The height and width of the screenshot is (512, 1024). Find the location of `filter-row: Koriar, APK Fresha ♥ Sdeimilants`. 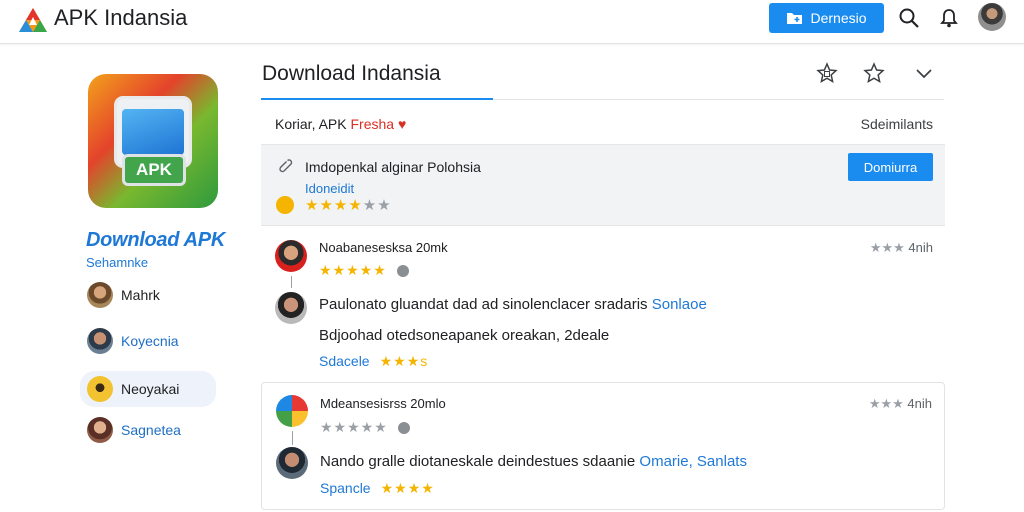

filter-row: Koriar, APK Fresha ♥ Sdeimilants is located at coordinates (603, 122).